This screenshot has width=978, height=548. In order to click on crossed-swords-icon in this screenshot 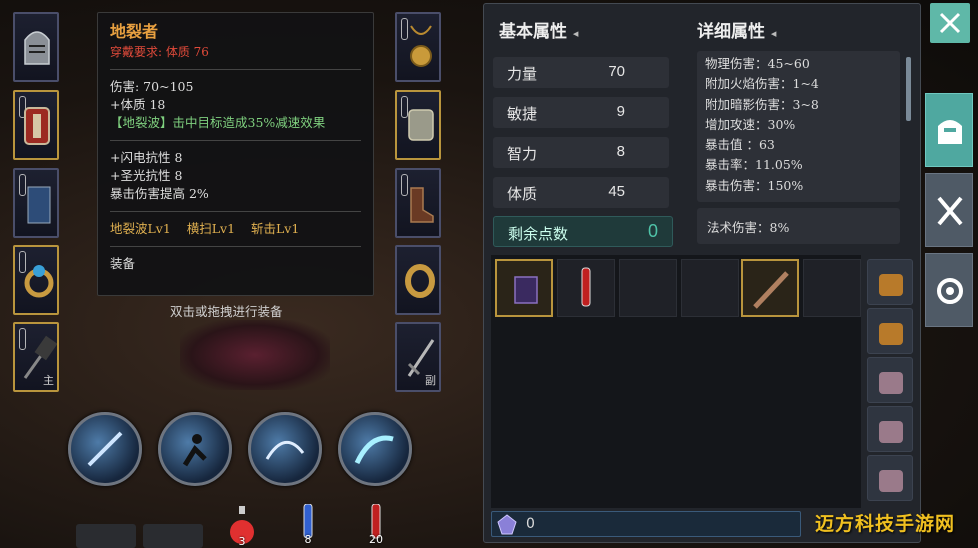, I will do `click(950, 211)`.